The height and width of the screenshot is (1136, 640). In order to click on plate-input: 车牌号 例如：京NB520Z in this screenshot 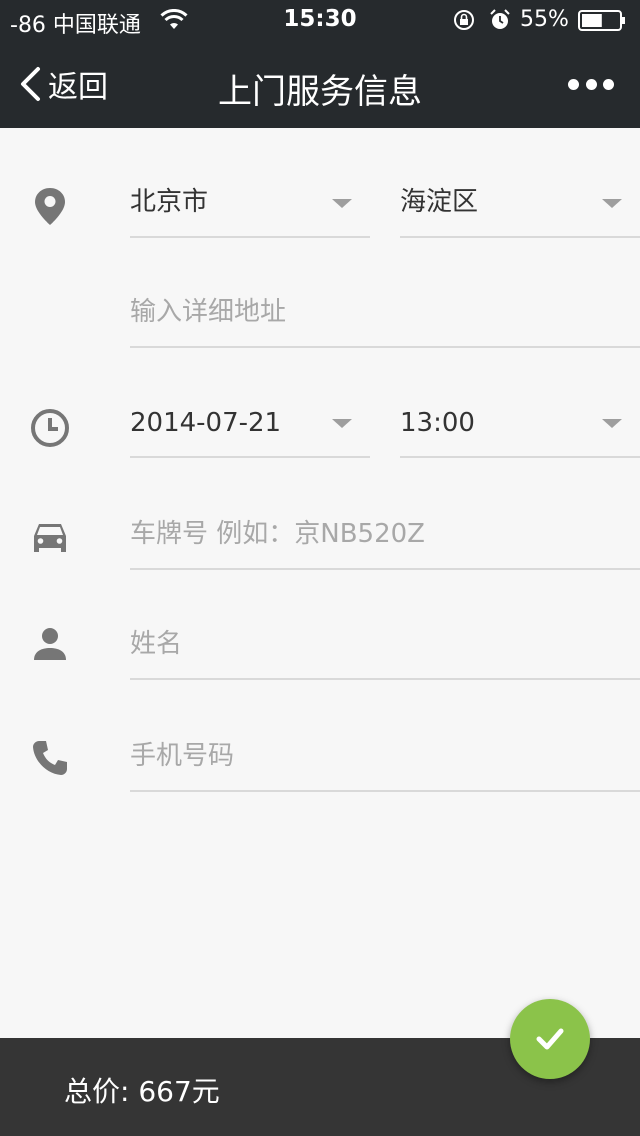, I will do `click(385, 536)`.